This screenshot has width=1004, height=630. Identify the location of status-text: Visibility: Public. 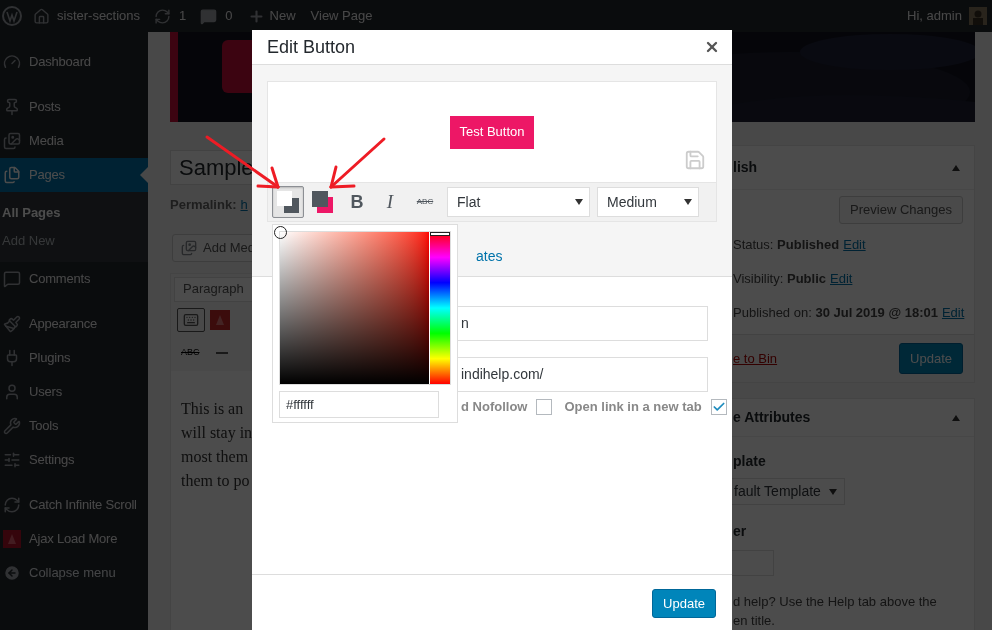
(779, 279).